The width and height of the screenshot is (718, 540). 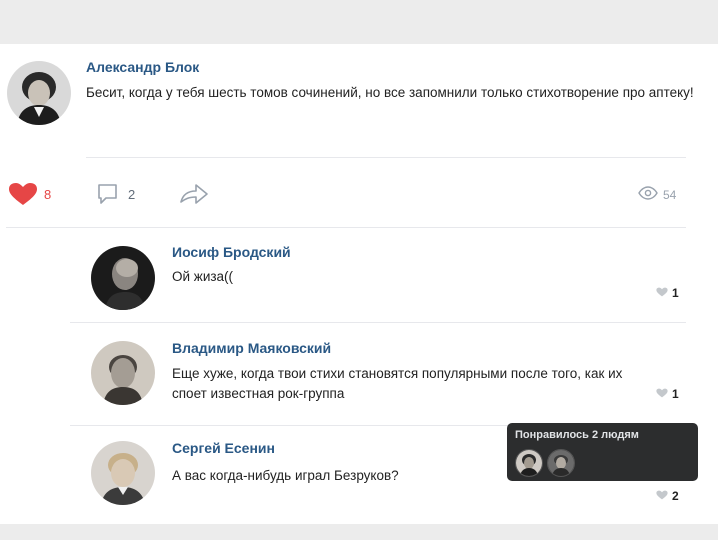 I want to click on top-background, so click(x=359, y=22).